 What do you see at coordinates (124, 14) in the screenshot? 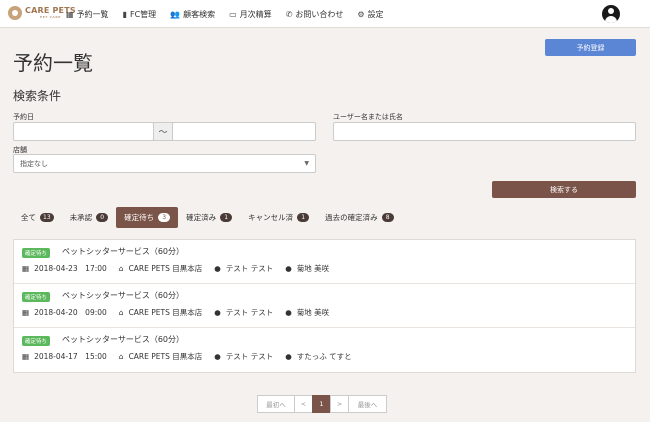
I see `building-icon: ▮` at bounding box center [124, 14].